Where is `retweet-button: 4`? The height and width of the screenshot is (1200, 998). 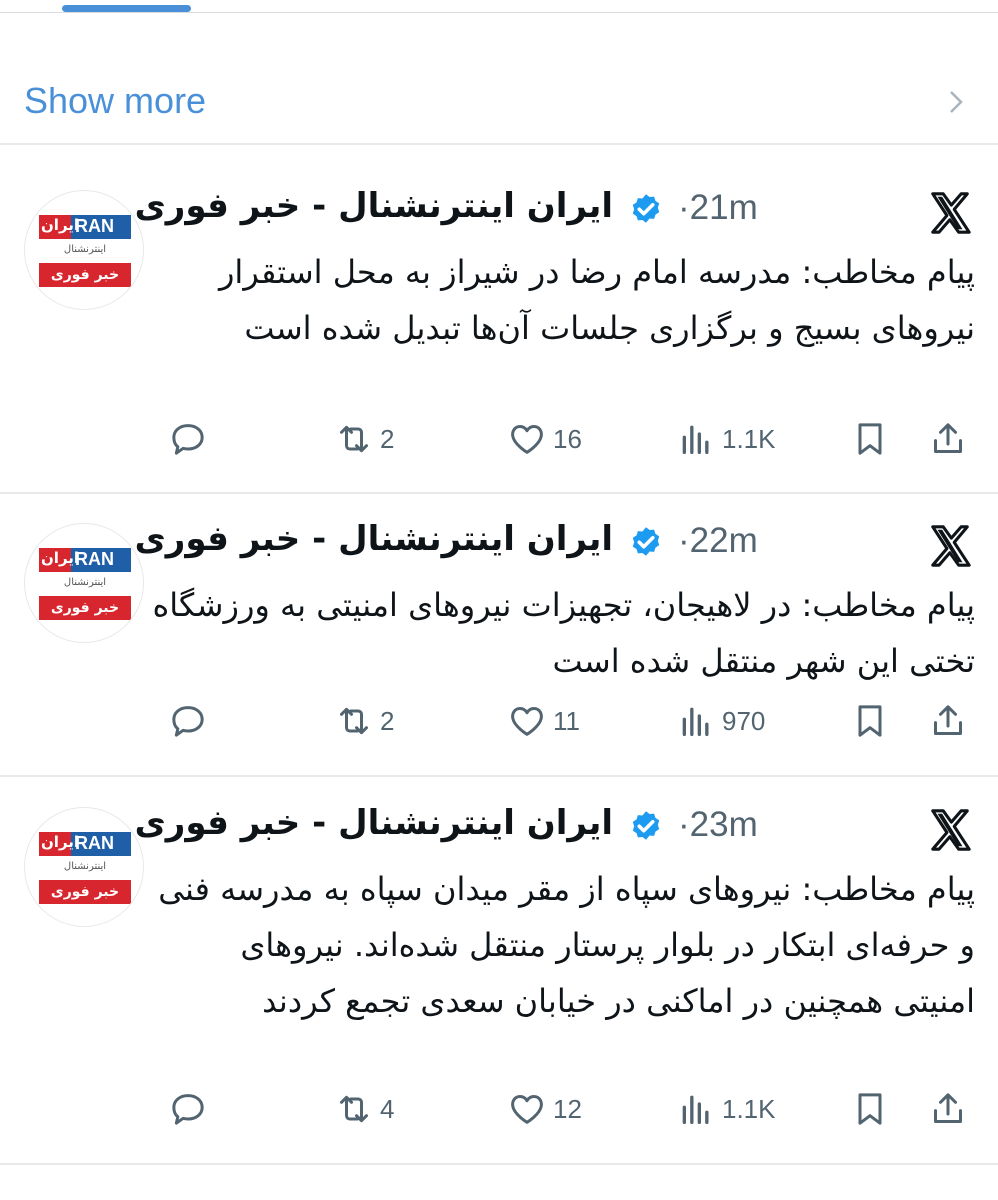 retweet-button: 4 is located at coordinates (364, 1109).